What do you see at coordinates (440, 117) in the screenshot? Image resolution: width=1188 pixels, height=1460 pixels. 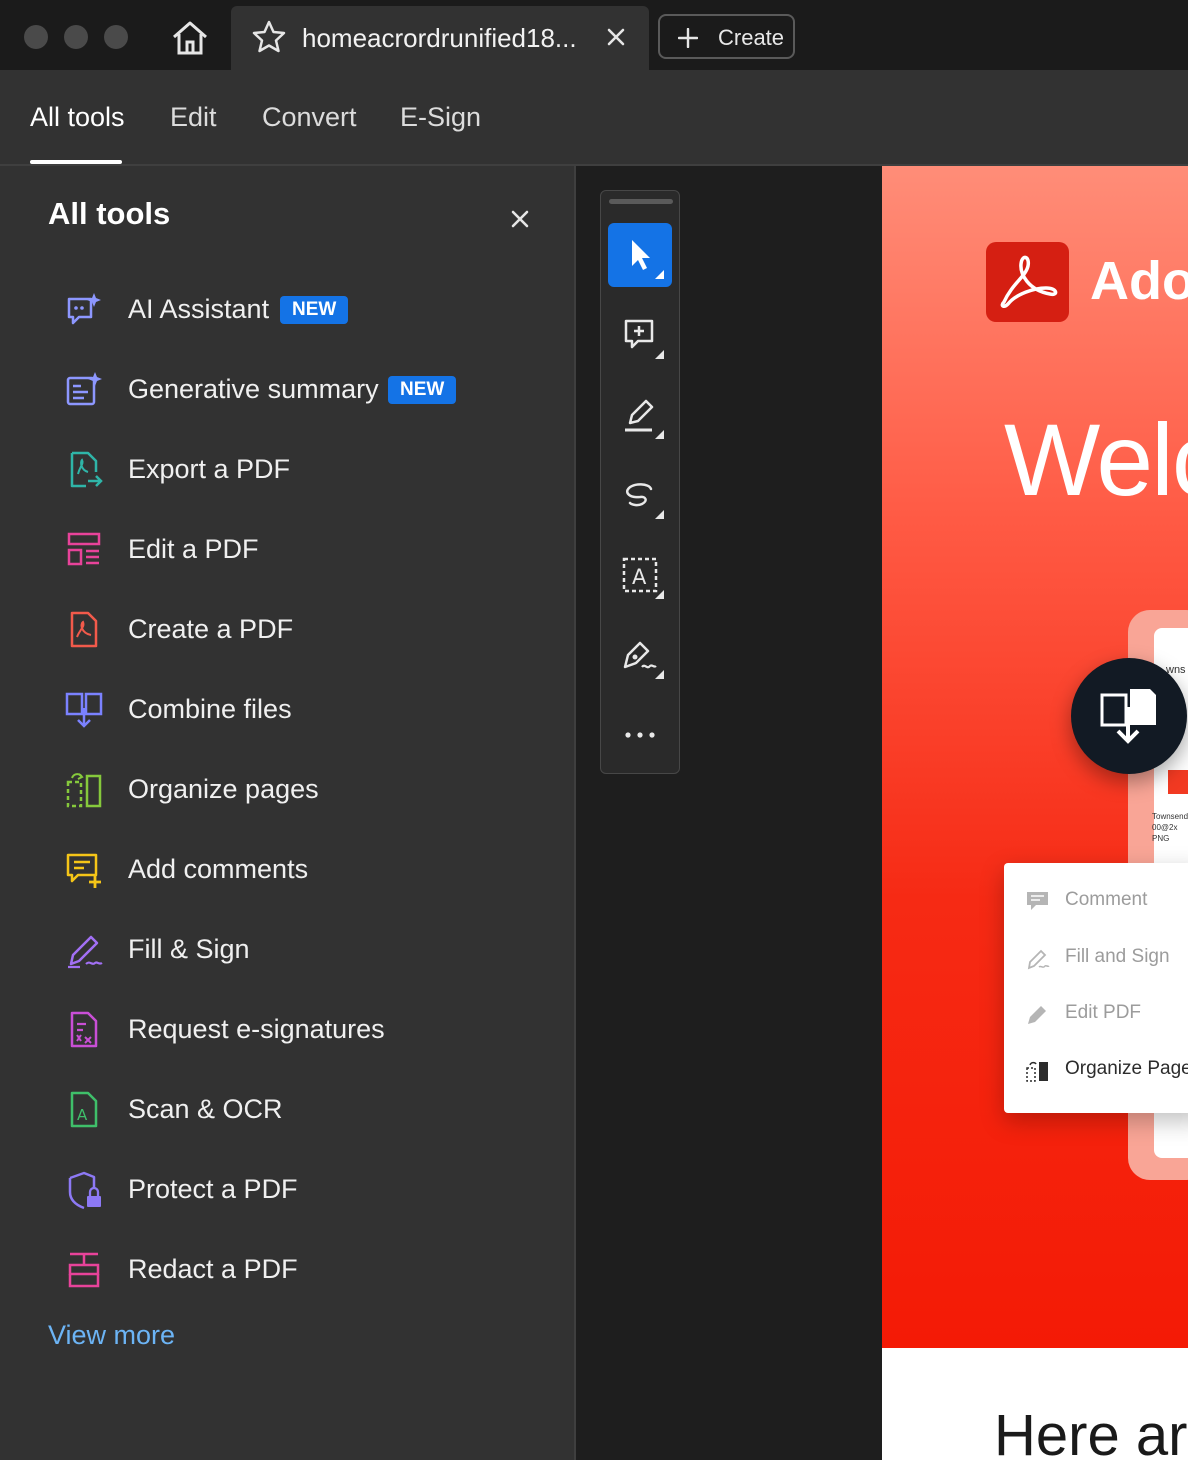 I see `tab-esign: E-Sign` at bounding box center [440, 117].